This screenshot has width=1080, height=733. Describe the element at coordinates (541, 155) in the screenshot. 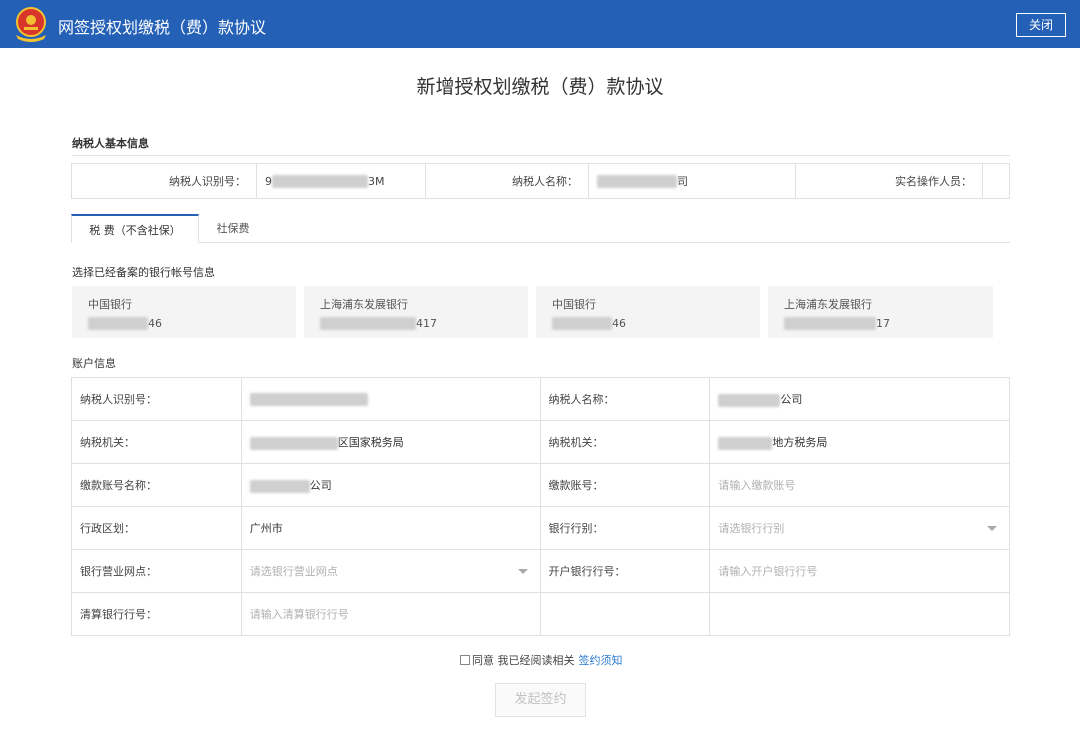

I see `divider` at that location.